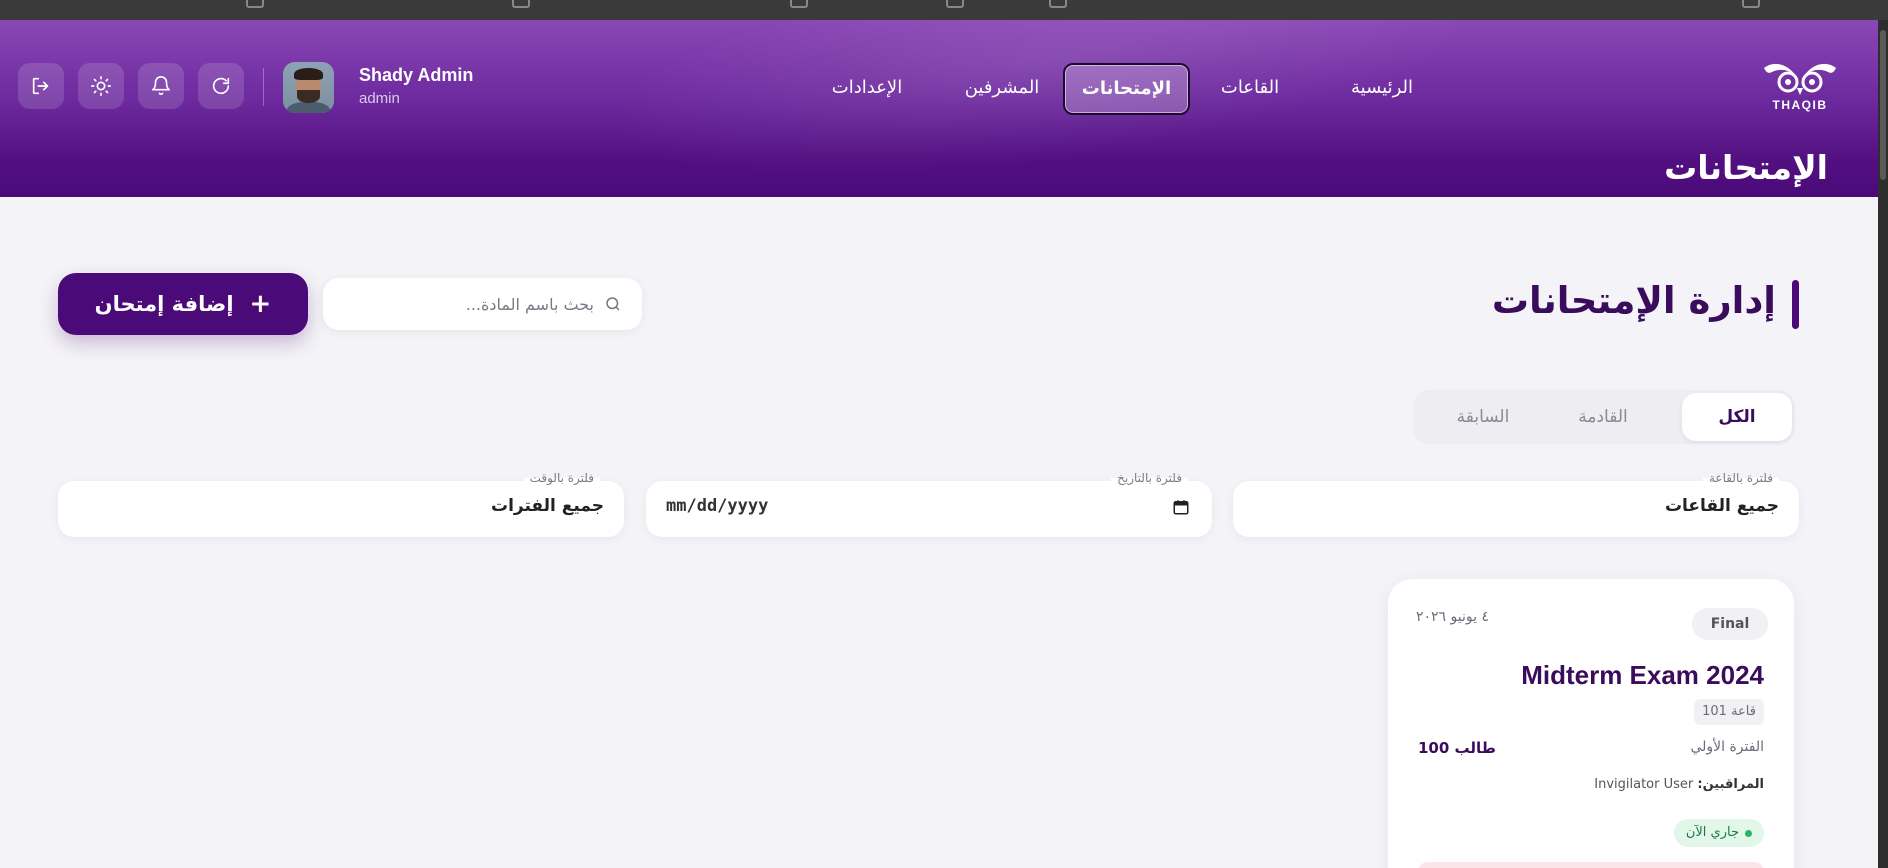 This screenshot has width=1888, height=868. I want to click on theme-toggle-button, so click(101, 86).